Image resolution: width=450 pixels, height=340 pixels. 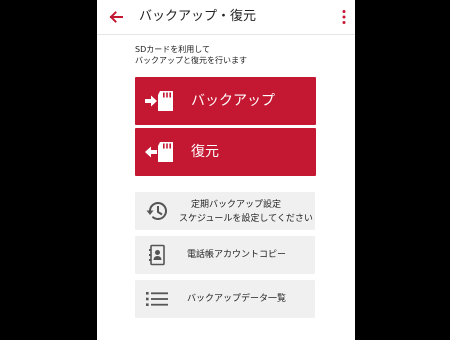 I want to click on description-line-2: バックアップと復元を行います, so click(x=191, y=60).